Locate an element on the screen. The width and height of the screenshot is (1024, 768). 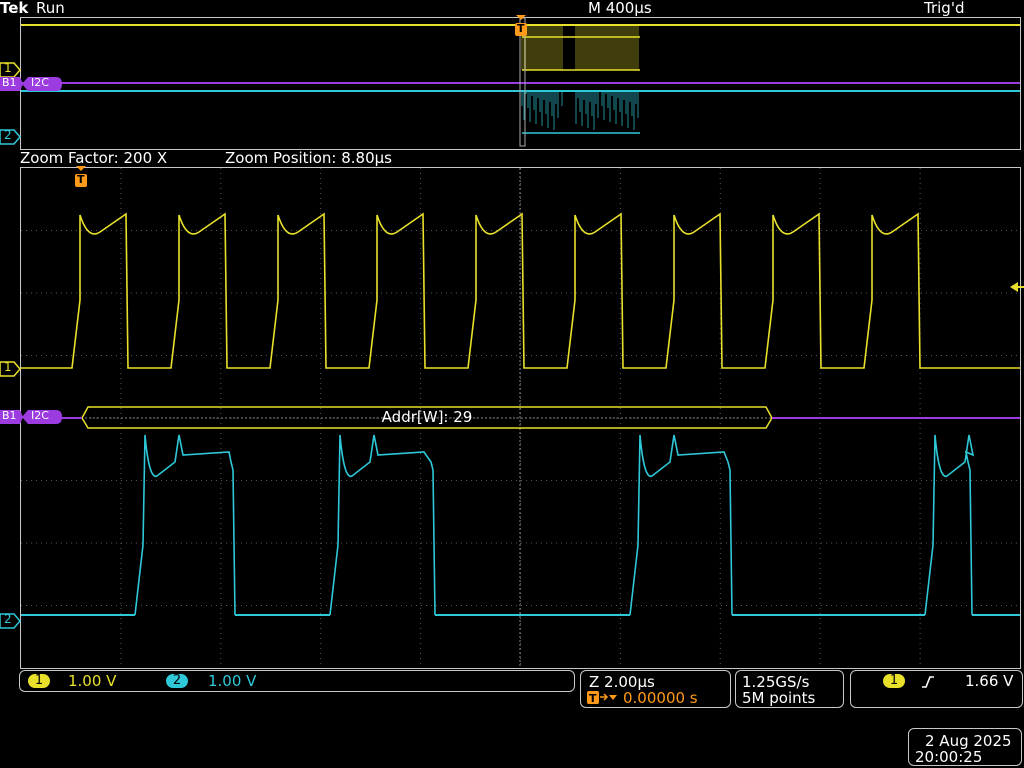
vertical-scale-panel: 1 1.00 V 2 1.00 V is located at coordinates (297, 681).